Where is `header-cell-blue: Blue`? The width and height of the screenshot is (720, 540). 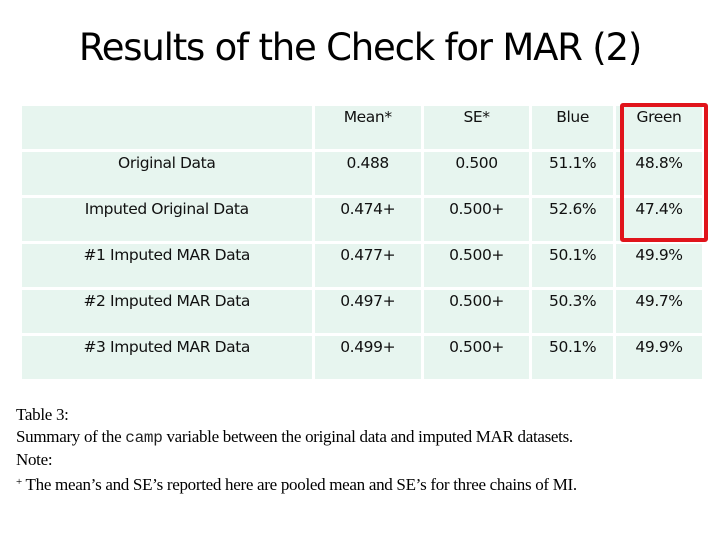 header-cell-blue: Blue is located at coordinates (573, 127).